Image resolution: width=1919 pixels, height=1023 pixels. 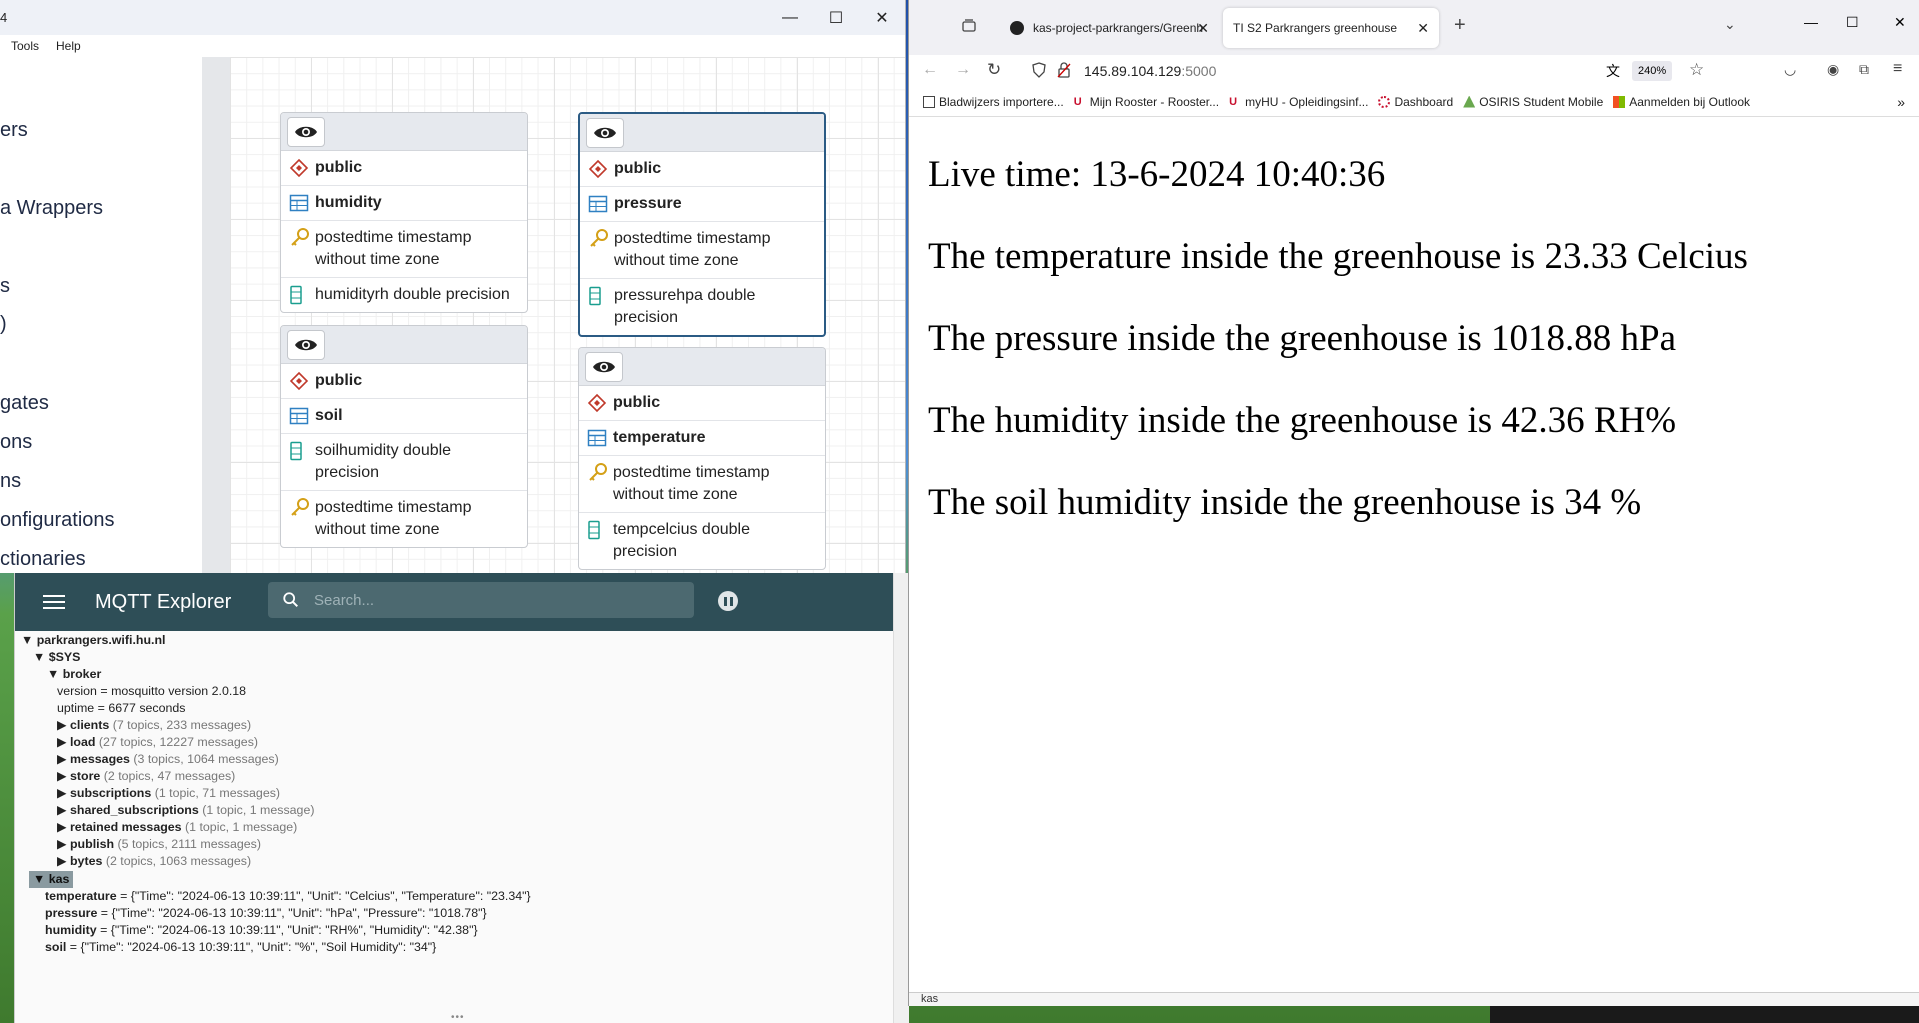 What do you see at coordinates (93, 640) in the screenshot?
I see `tree-root: ▼ parkrangers.wifi.hu.nl` at bounding box center [93, 640].